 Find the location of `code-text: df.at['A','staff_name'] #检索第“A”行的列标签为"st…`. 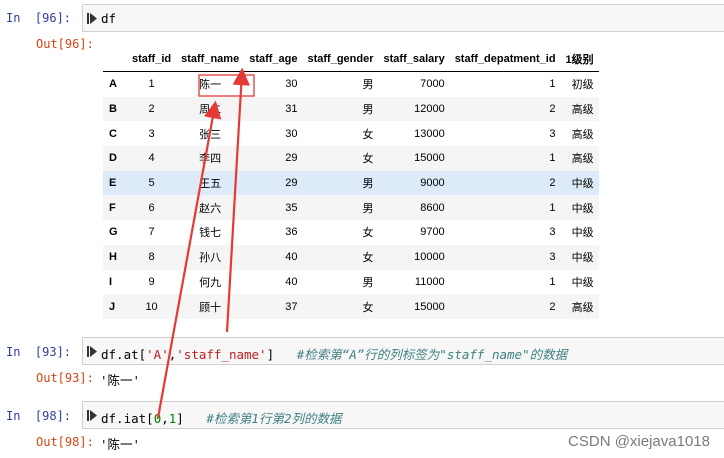

code-text: df.at['A','staff_name'] #检索第“A”行的列标签为"st… is located at coordinates (334, 353).